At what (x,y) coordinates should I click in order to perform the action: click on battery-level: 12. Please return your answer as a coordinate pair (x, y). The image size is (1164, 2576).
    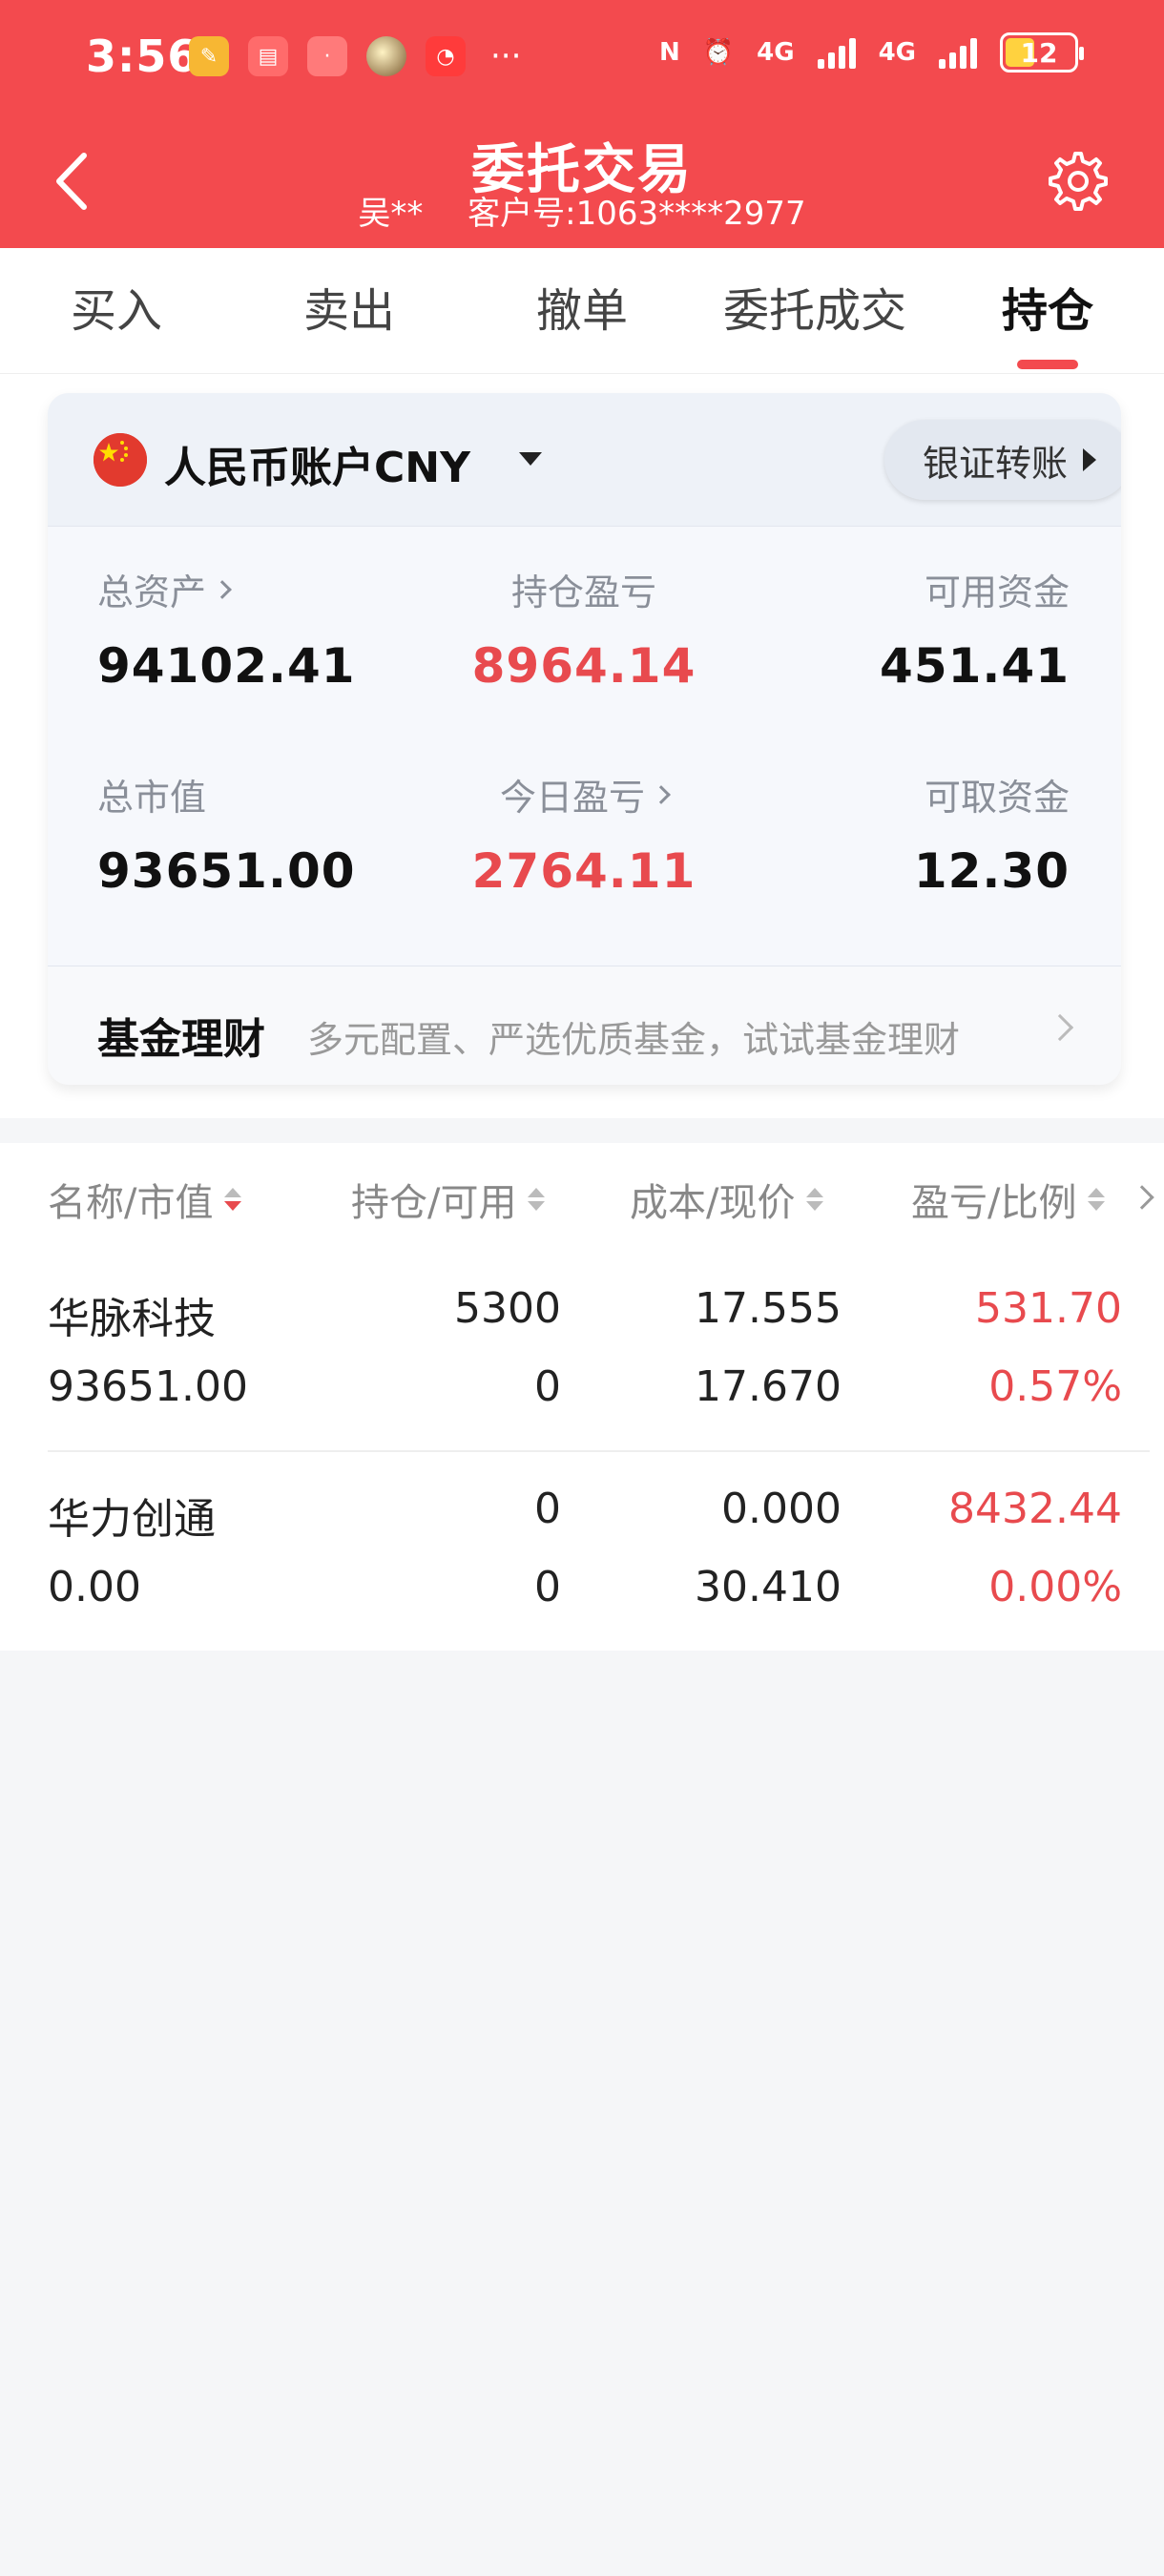
    Looking at the image, I should click on (1039, 52).